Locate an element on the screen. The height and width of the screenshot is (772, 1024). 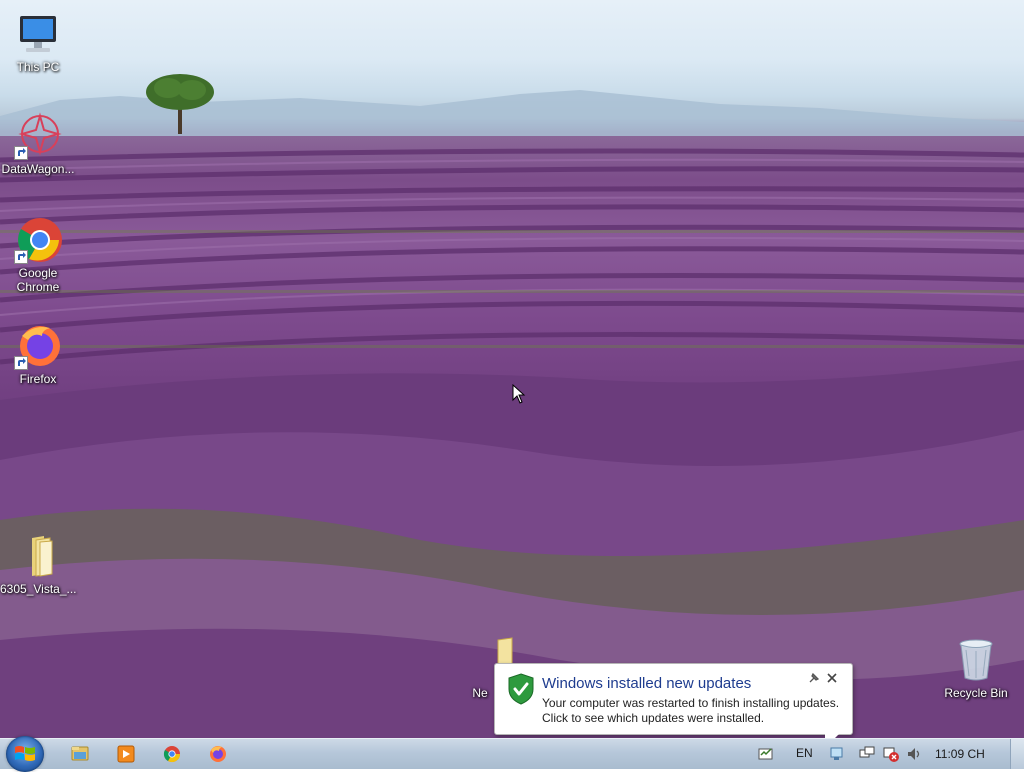
desktop-icon-google-chrome: Google Chrome is located at coordinates (38, 255).